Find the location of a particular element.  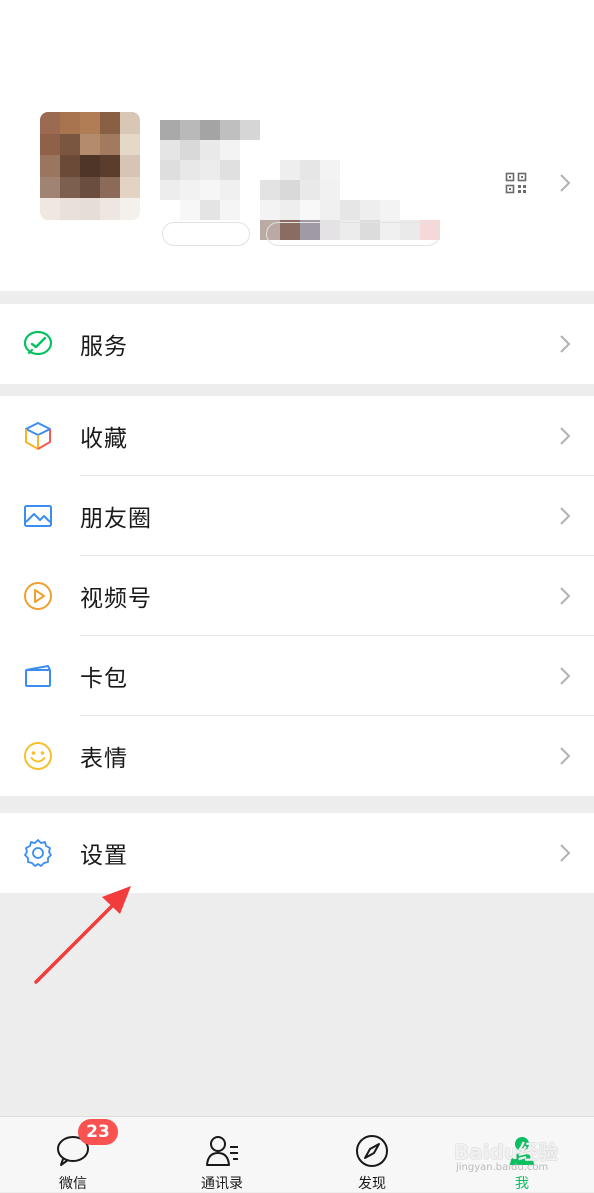

settings-section: 设置 is located at coordinates (297, 853).